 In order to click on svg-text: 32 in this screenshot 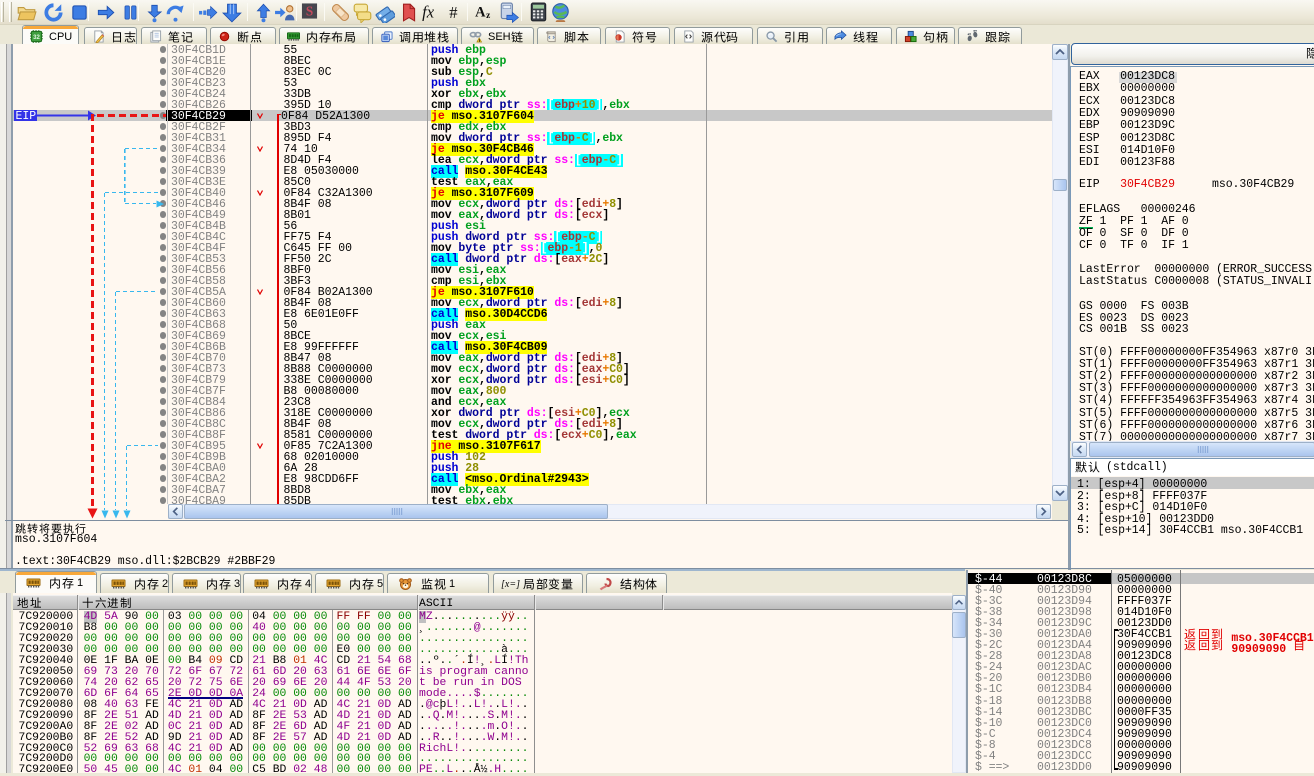, I will do `click(36, 38)`.